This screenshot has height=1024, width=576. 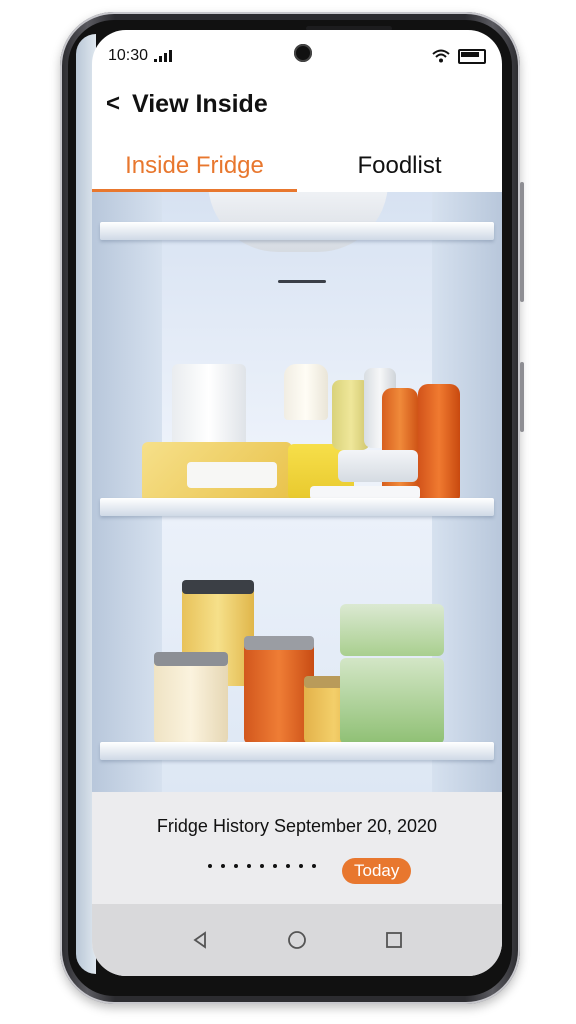 I want to click on tab-bar: Inside Fridge Foodlist, so click(x=297, y=166).